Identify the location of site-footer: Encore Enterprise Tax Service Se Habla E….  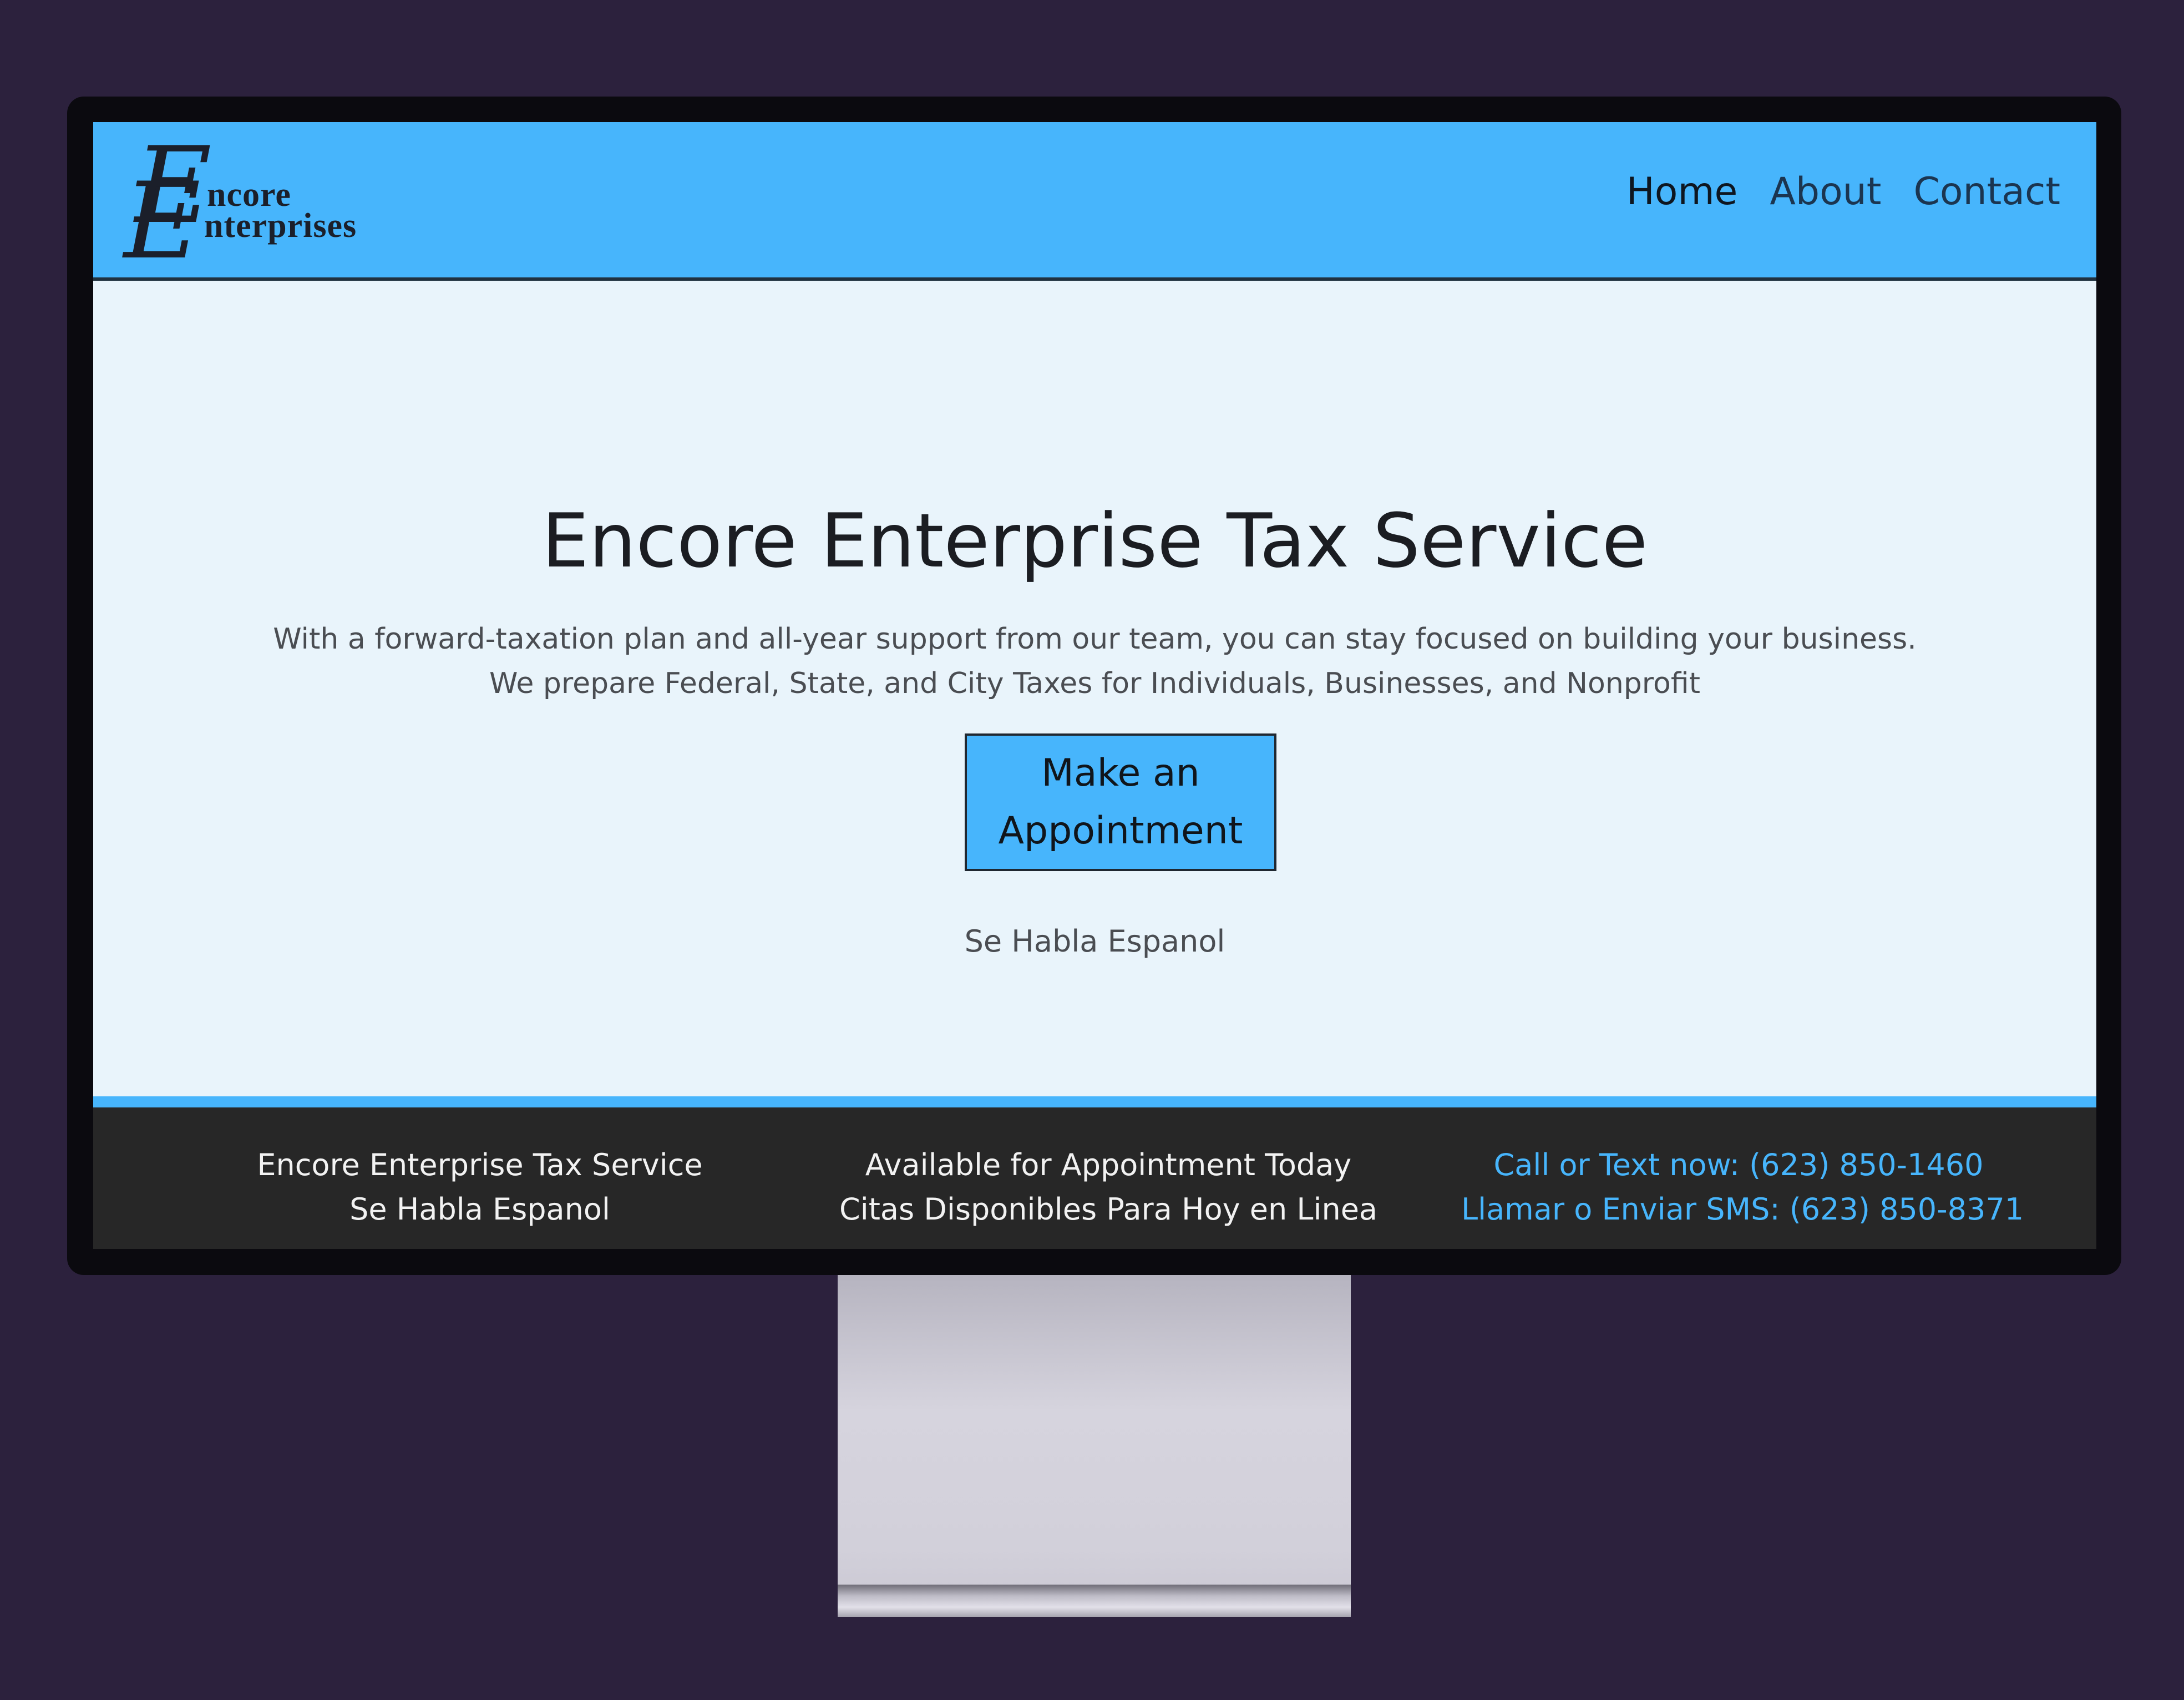
(1094, 1172).